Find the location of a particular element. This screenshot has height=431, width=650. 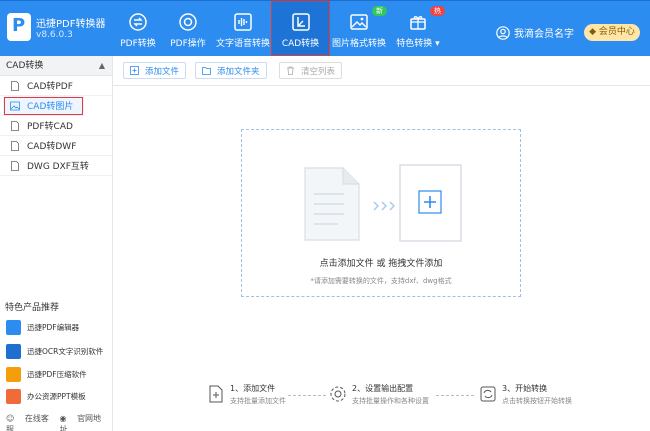

online-support-link: ☺ 在线客服 is located at coordinates (29, 422).